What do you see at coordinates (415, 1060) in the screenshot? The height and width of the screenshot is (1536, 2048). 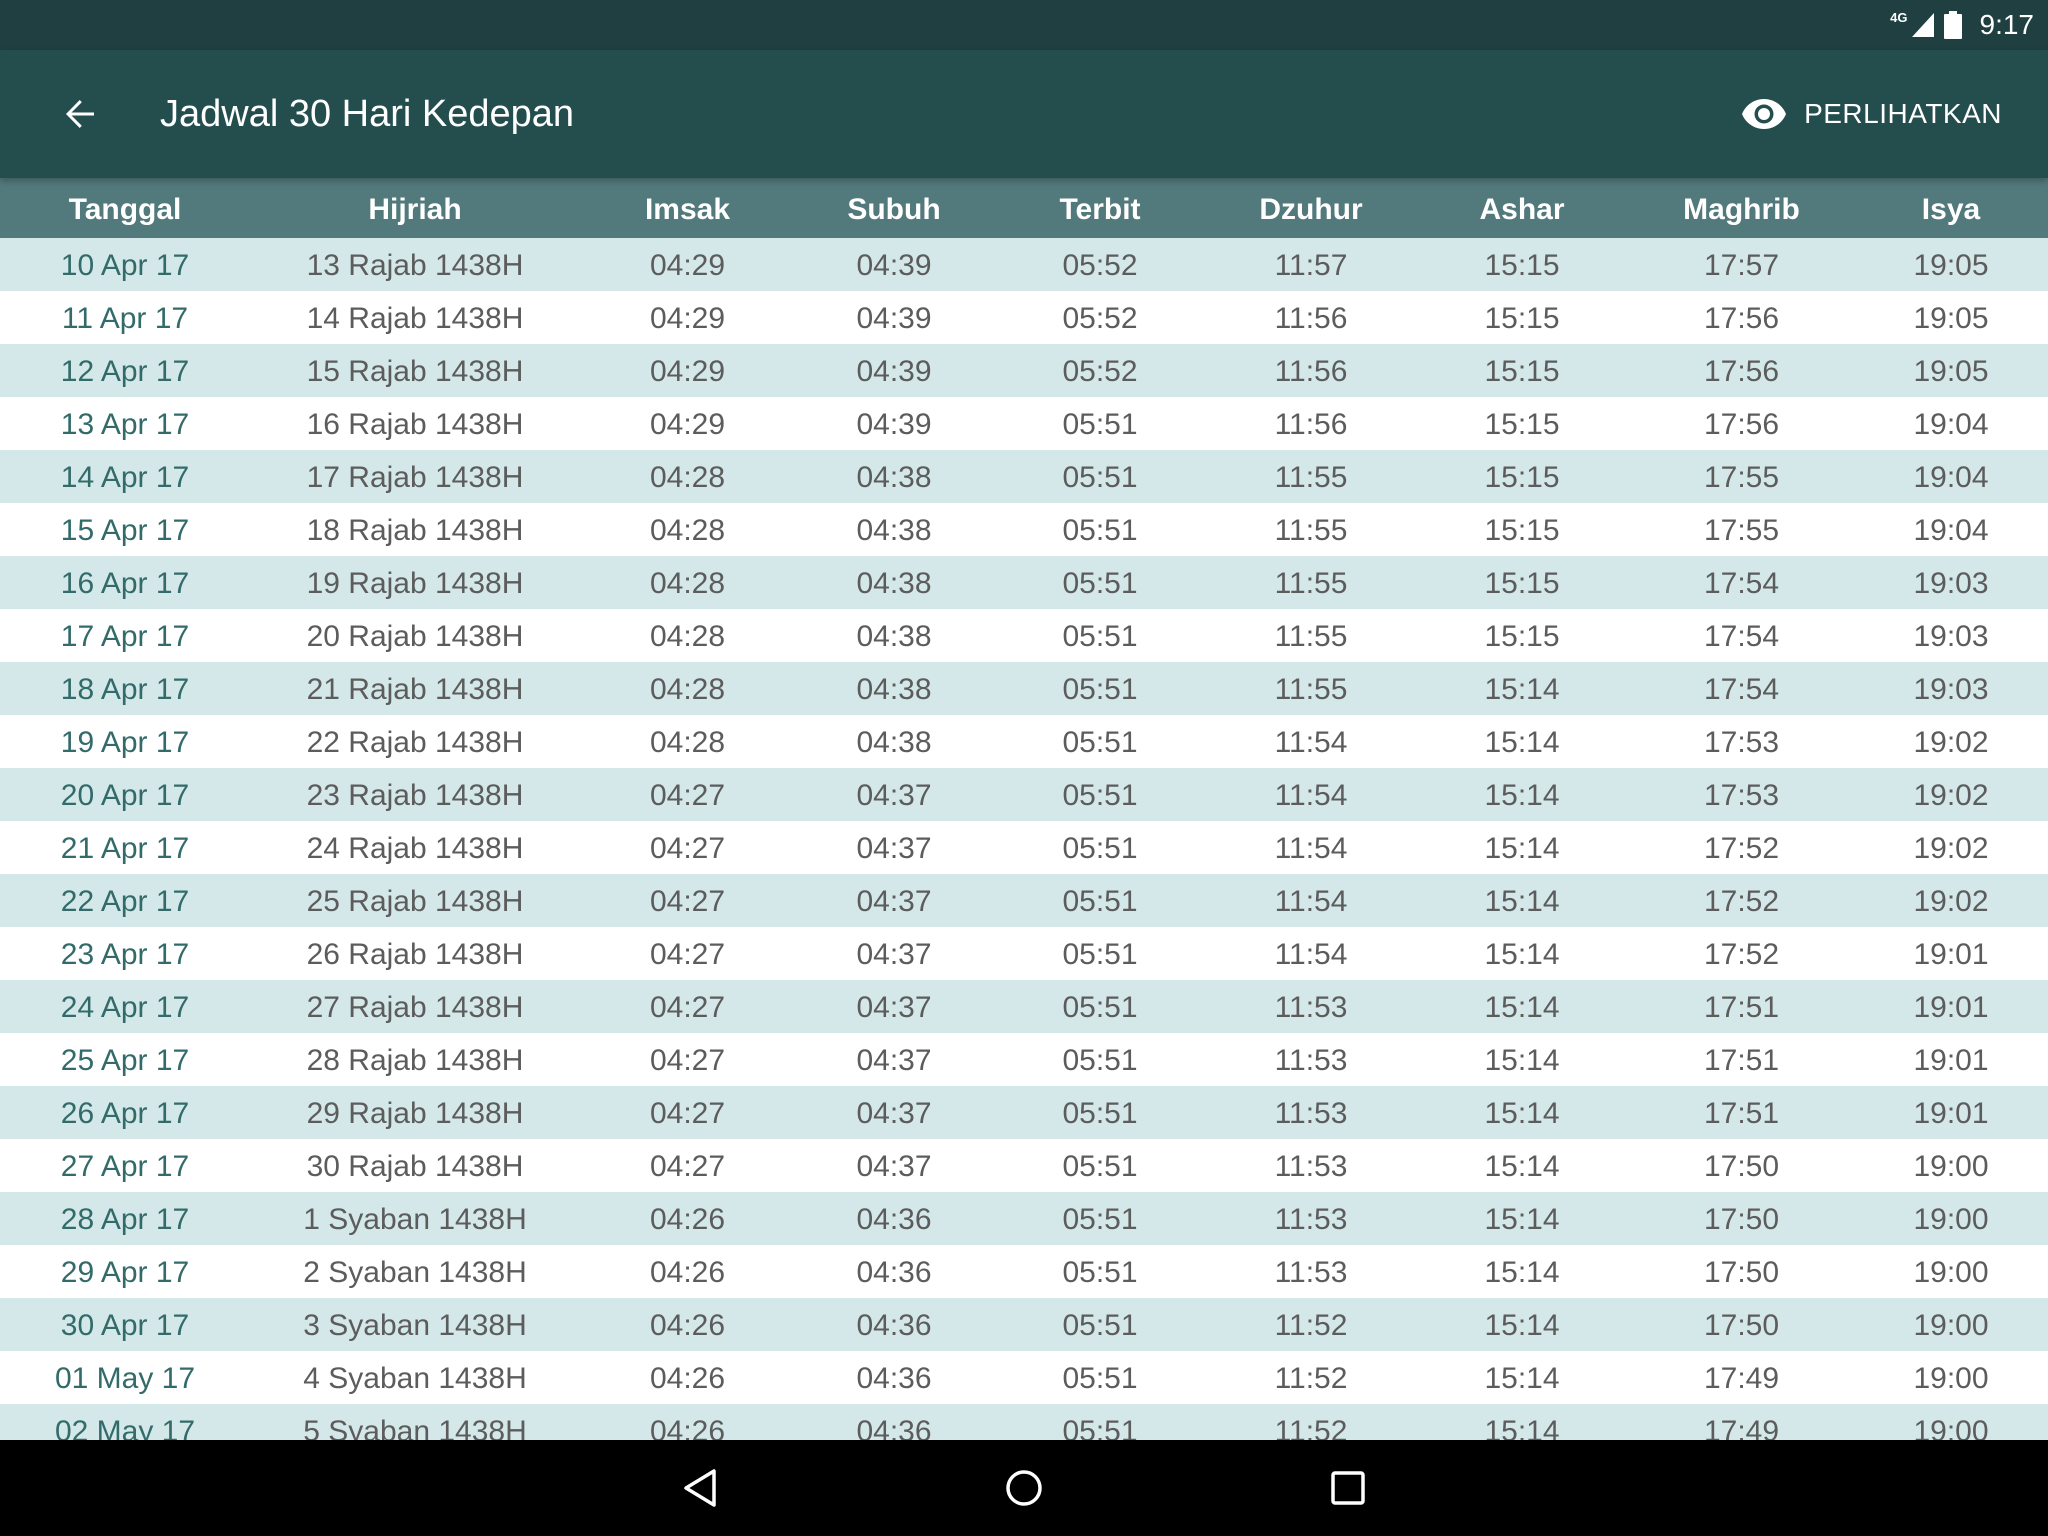 I see `cell-hijriah: 28 Rajab 1438H` at bounding box center [415, 1060].